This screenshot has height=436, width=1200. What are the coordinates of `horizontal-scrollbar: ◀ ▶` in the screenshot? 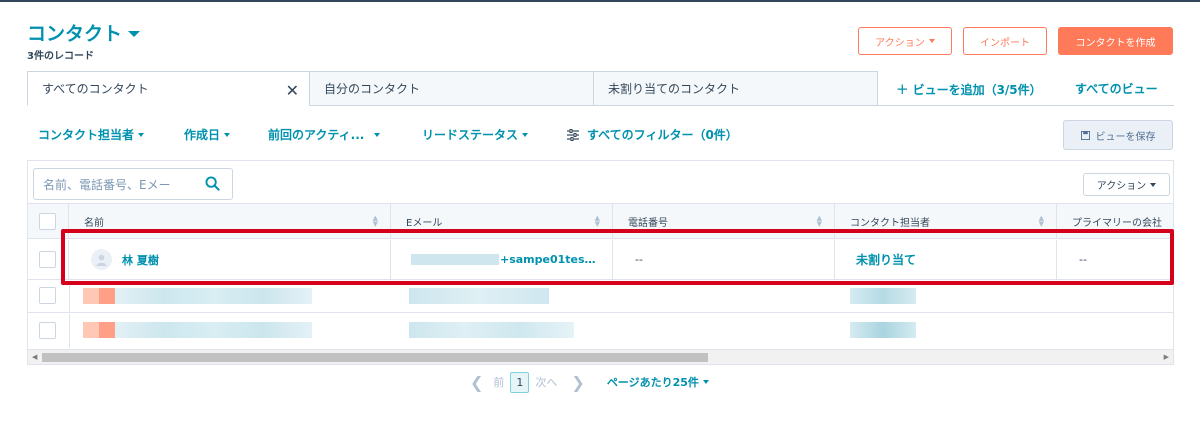 It's located at (600, 356).